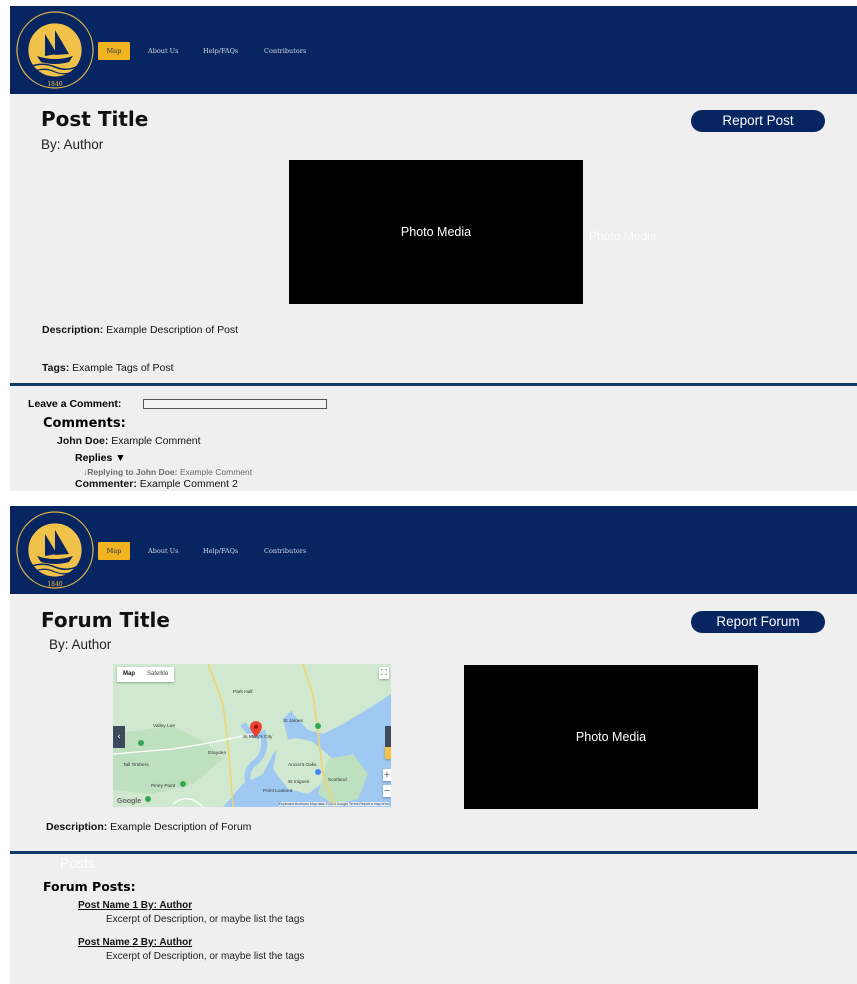 The width and height of the screenshot is (857, 984). What do you see at coordinates (94, 458) in the screenshot?
I see `replies-label: Replies` at bounding box center [94, 458].